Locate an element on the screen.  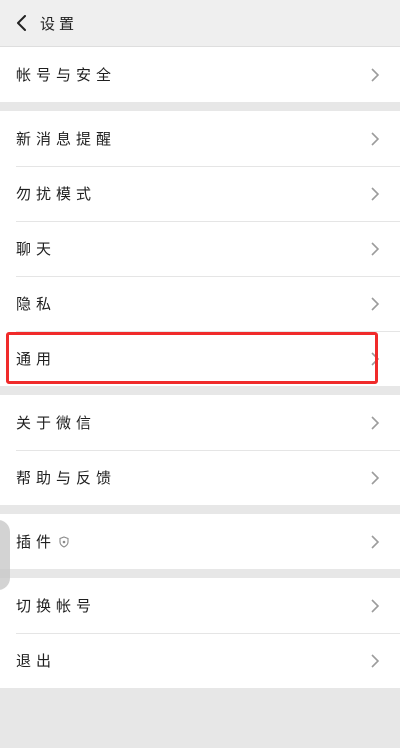
settings-item-privacy: 隐私 is located at coordinates (200, 303).